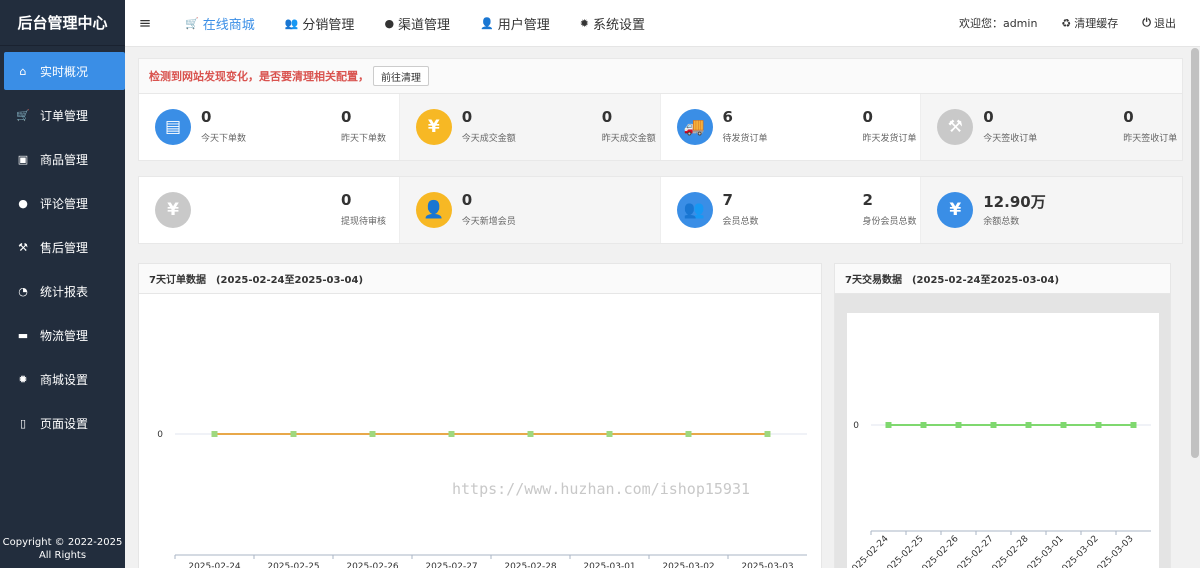 The width and height of the screenshot is (1200, 568). What do you see at coordinates (64, 335) in the screenshot?
I see `sidebar-item: ▬ 物流管理` at bounding box center [64, 335].